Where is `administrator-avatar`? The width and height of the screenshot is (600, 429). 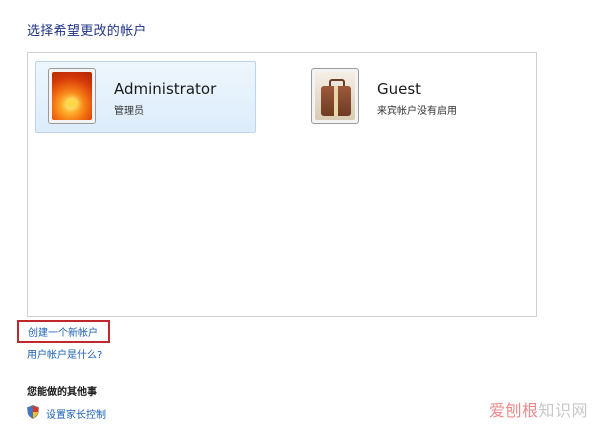
administrator-avatar is located at coordinates (72, 96).